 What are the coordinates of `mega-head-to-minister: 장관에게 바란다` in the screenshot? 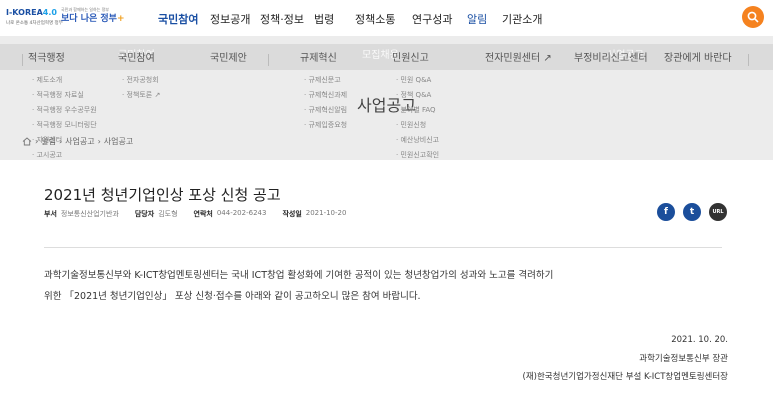 It's located at (698, 56).